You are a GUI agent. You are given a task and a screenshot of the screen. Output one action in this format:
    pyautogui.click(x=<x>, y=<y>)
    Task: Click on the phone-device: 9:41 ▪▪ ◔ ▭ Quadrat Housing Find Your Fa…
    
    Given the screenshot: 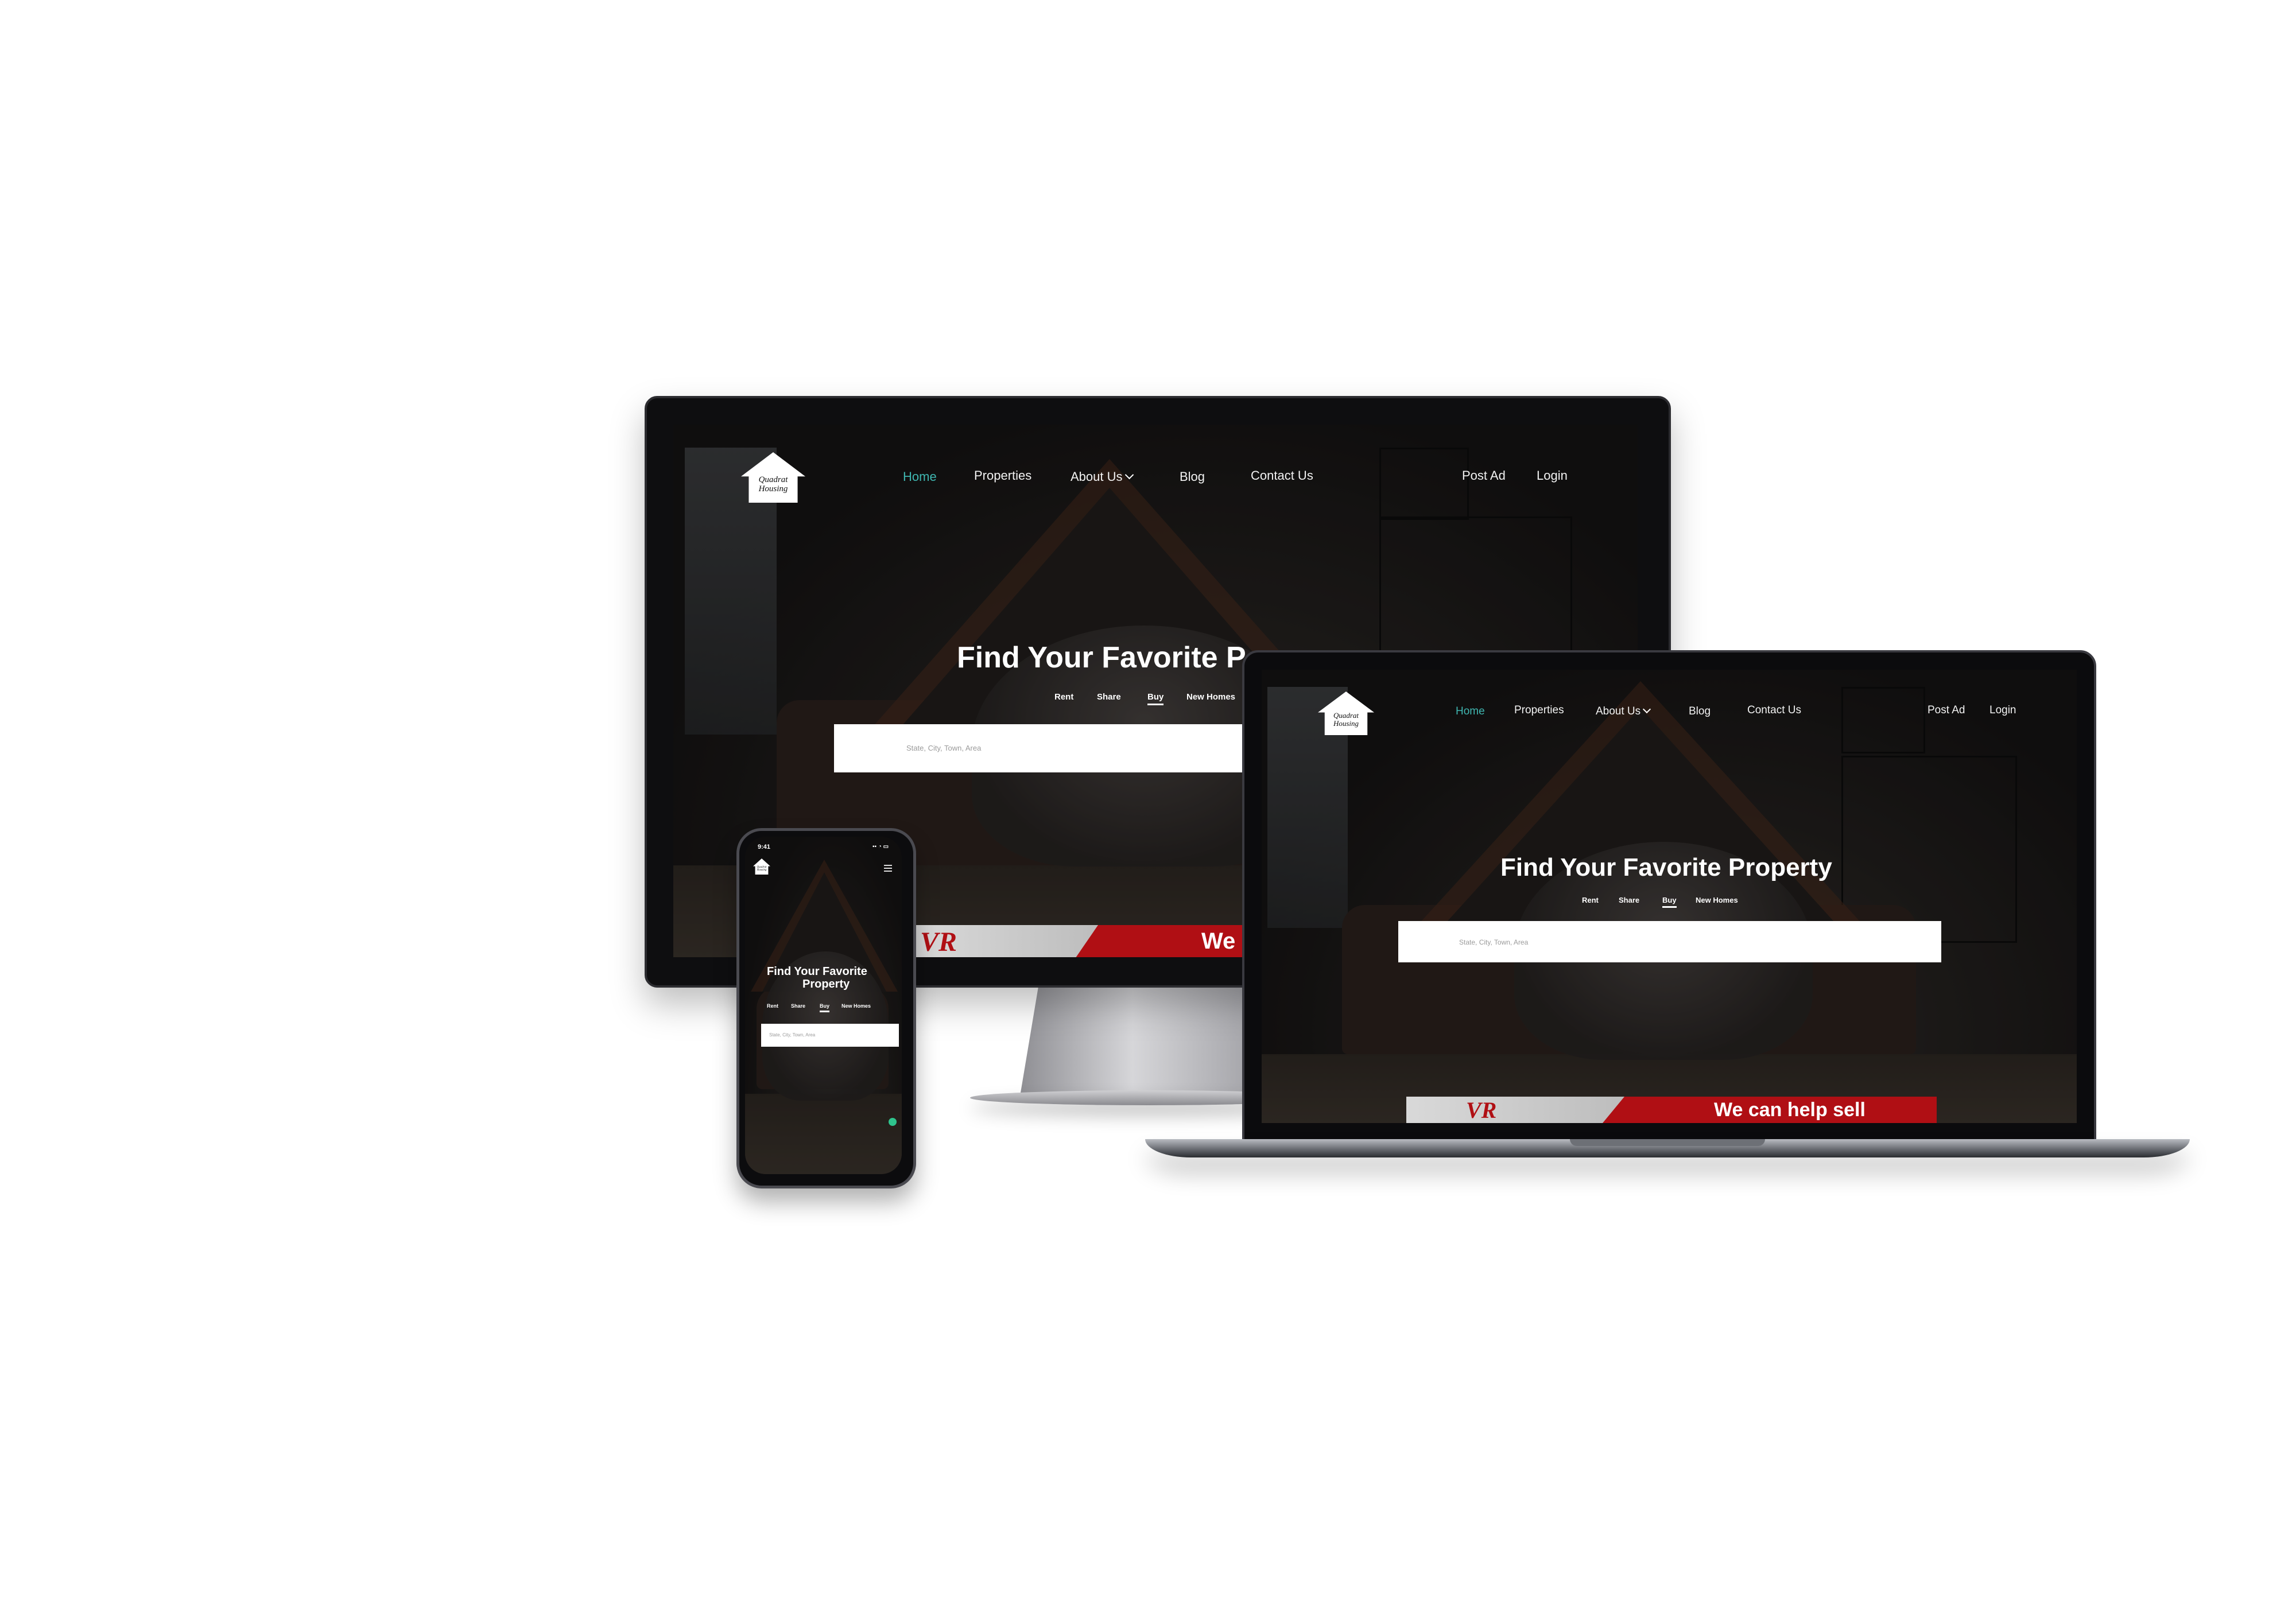 What is the action you would take?
    pyautogui.click(x=826, y=1008)
    